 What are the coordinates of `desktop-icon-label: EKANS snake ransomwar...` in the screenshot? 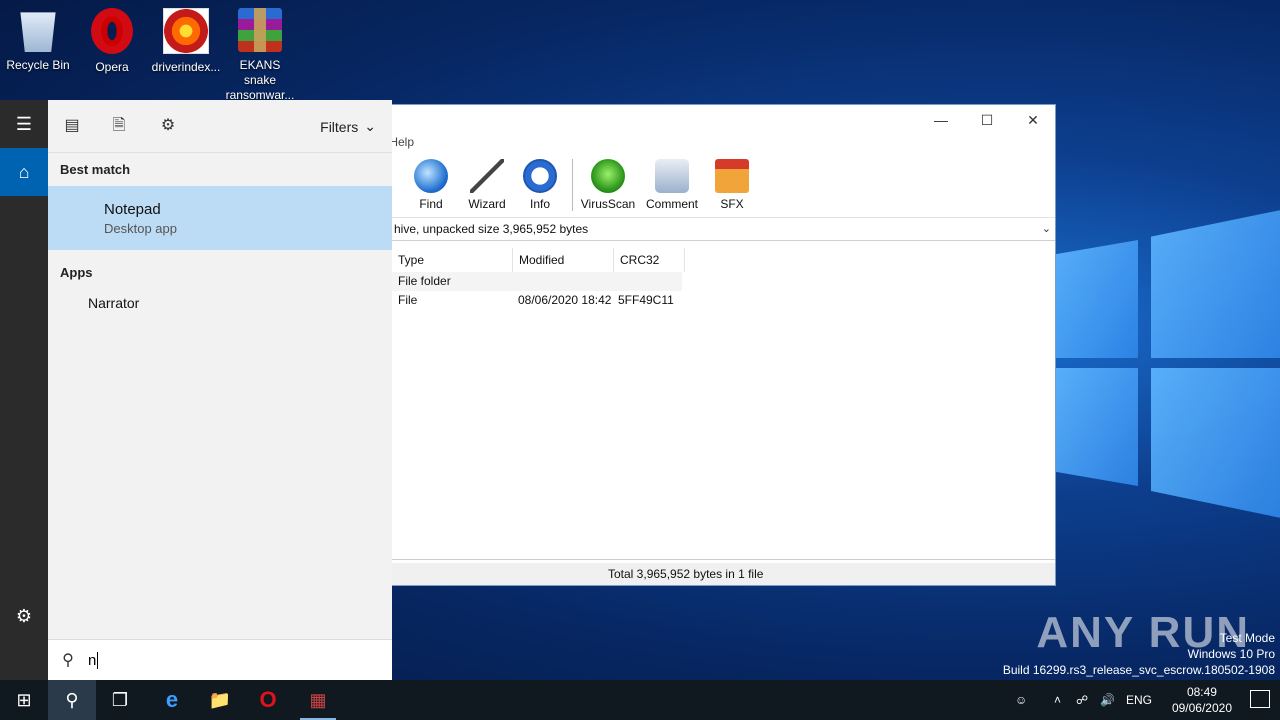 It's located at (260, 80).